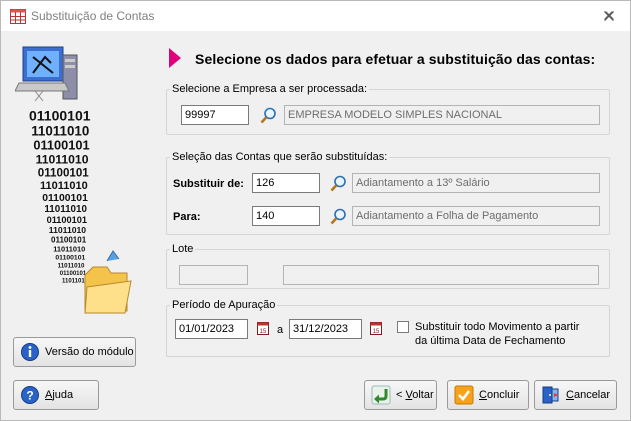 The image size is (631, 421). I want to click on versao-label: Versão do módulo, so click(89, 352).